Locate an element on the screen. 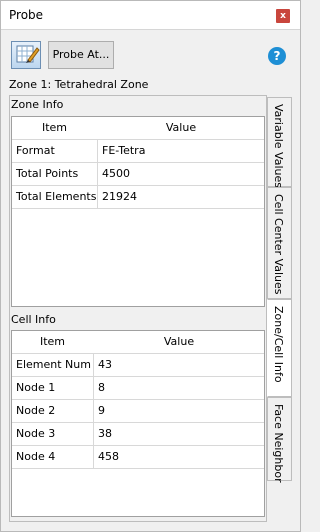 The height and width of the screenshot is (532, 320). tab-label: Zone/Cell Info is located at coordinates (278, 344).